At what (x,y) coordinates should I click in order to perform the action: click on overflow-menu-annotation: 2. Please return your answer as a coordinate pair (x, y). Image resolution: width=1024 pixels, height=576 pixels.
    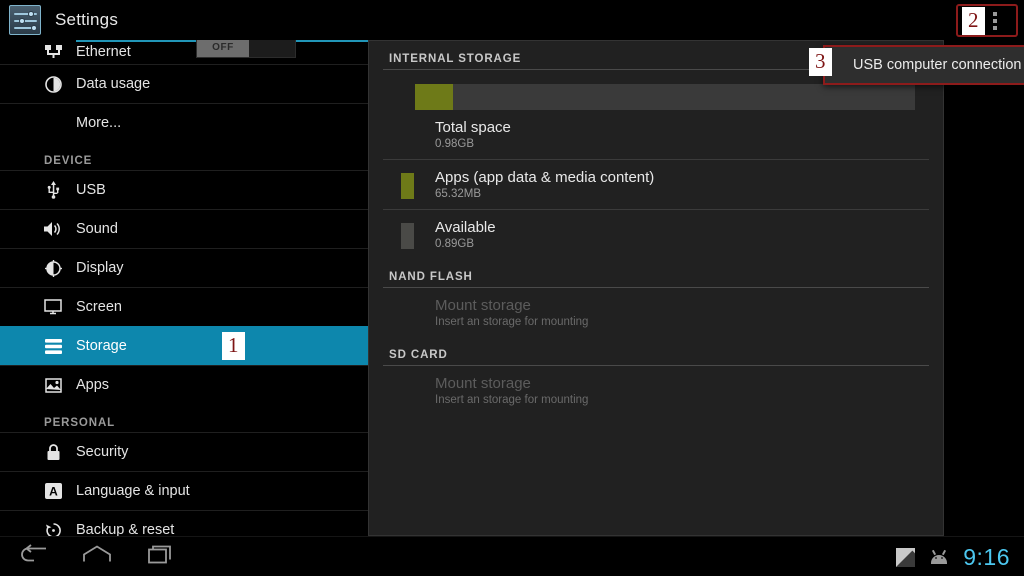
    Looking at the image, I should click on (987, 20).